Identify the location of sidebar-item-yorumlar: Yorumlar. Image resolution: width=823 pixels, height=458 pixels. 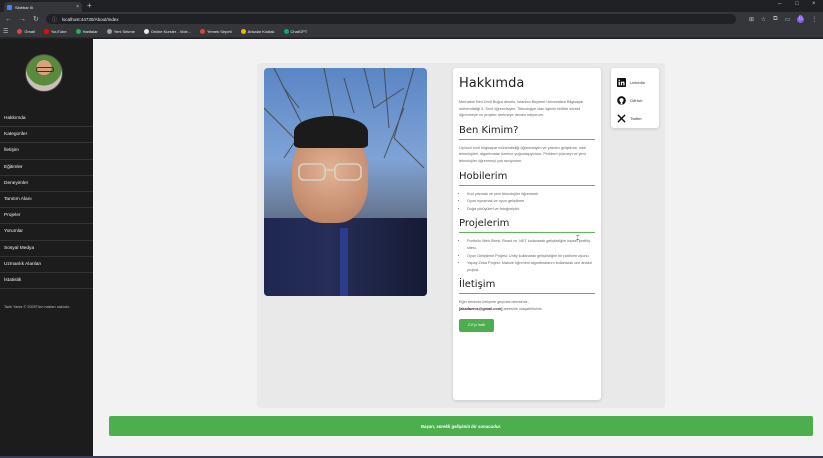
(46, 232).